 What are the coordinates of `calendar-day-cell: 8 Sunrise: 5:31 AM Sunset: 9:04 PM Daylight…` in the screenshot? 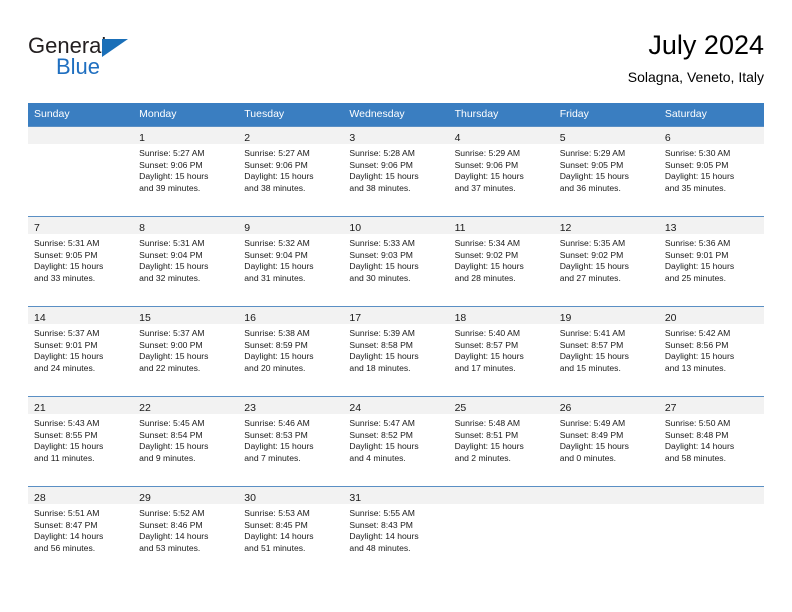 It's located at (186, 261).